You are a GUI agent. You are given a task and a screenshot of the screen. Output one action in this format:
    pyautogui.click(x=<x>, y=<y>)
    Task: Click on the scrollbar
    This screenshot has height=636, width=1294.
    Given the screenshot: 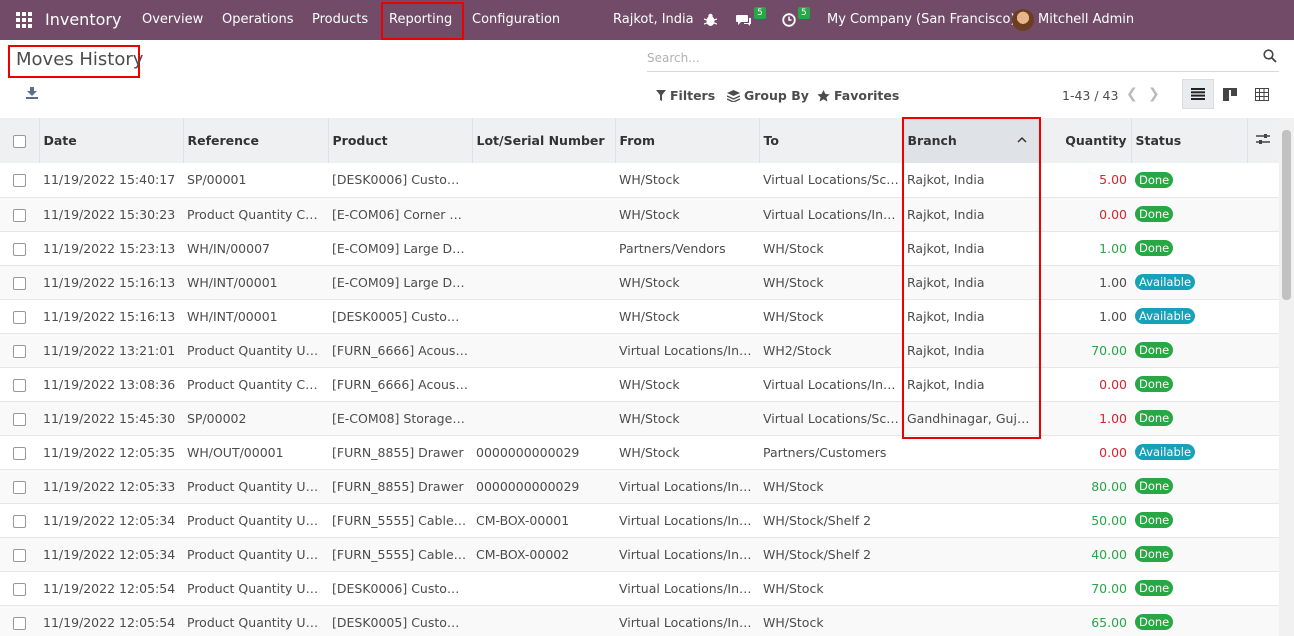 What is the action you would take?
    pyautogui.click(x=1286, y=377)
    